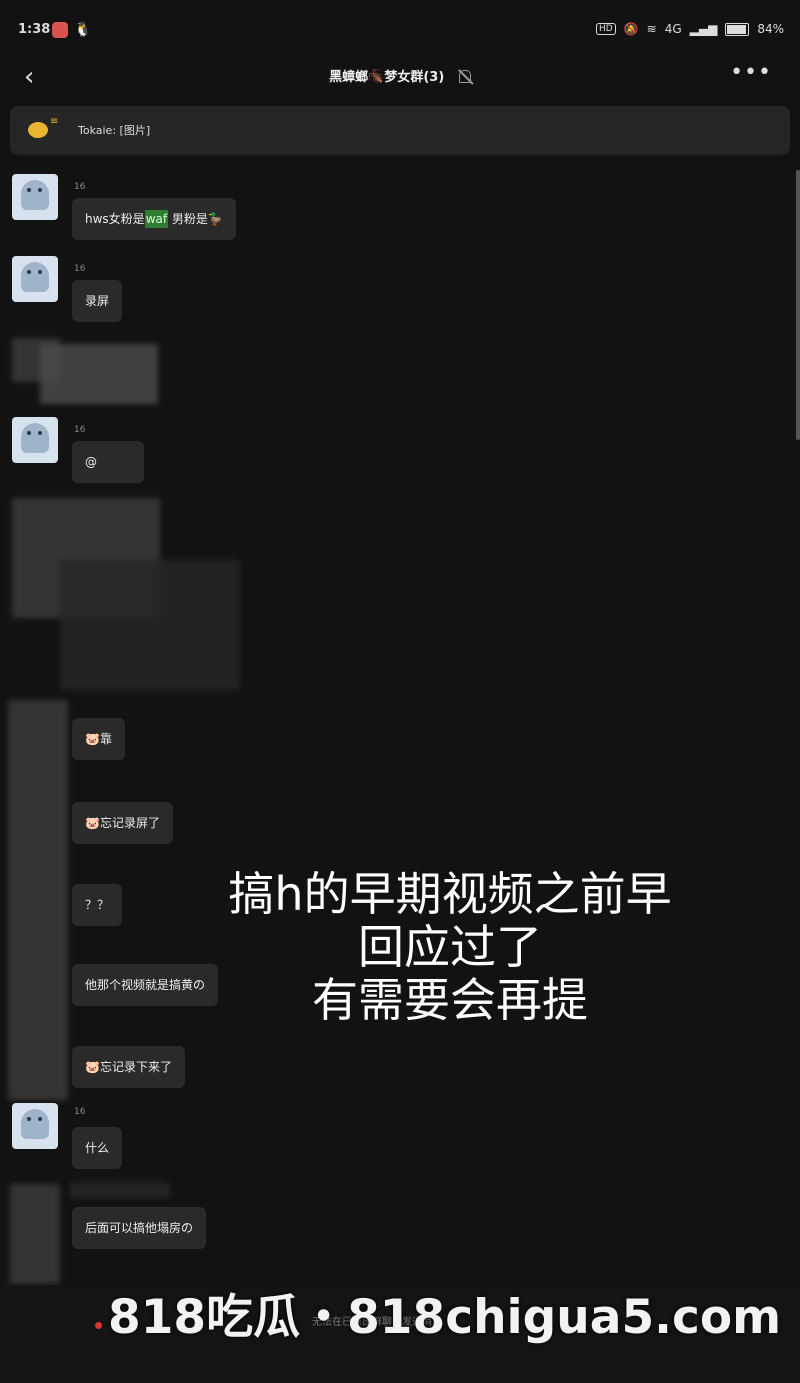 This screenshot has width=800, height=1383. What do you see at coordinates (798, 305) in the screenshot?
I see `scrollbar` at bounding box center [798, 305].